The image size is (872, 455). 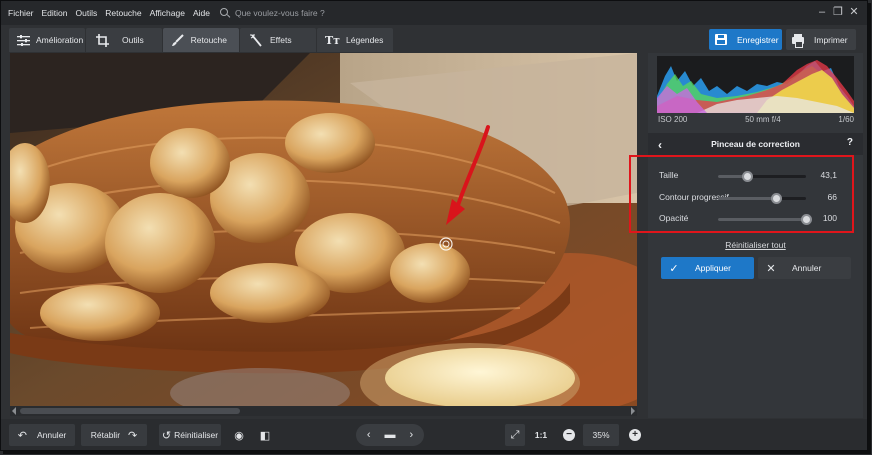 I want to click on menu-retouche: Retouche, so click(x=123, y=13).